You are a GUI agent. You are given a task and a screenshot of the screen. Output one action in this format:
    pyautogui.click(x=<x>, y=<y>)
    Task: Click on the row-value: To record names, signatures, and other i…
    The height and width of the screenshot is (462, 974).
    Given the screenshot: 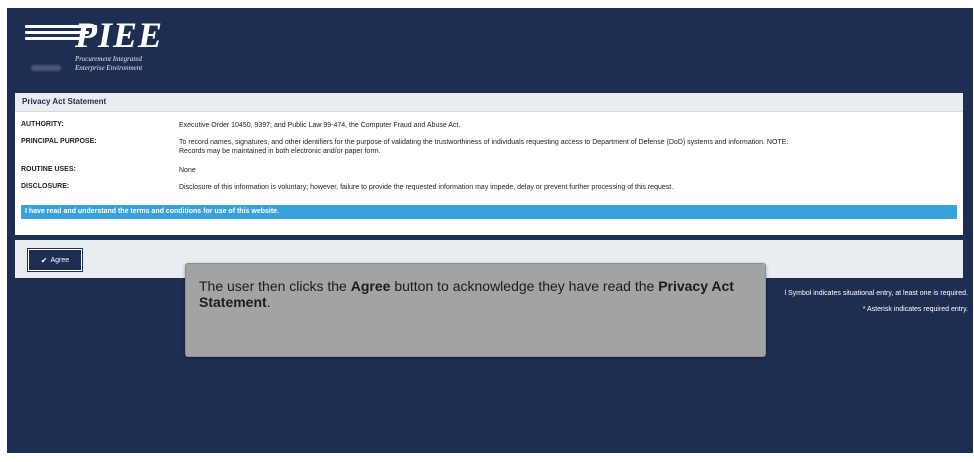 What is the action you would take?
    pyautogui.click(x=484, y=147)
    